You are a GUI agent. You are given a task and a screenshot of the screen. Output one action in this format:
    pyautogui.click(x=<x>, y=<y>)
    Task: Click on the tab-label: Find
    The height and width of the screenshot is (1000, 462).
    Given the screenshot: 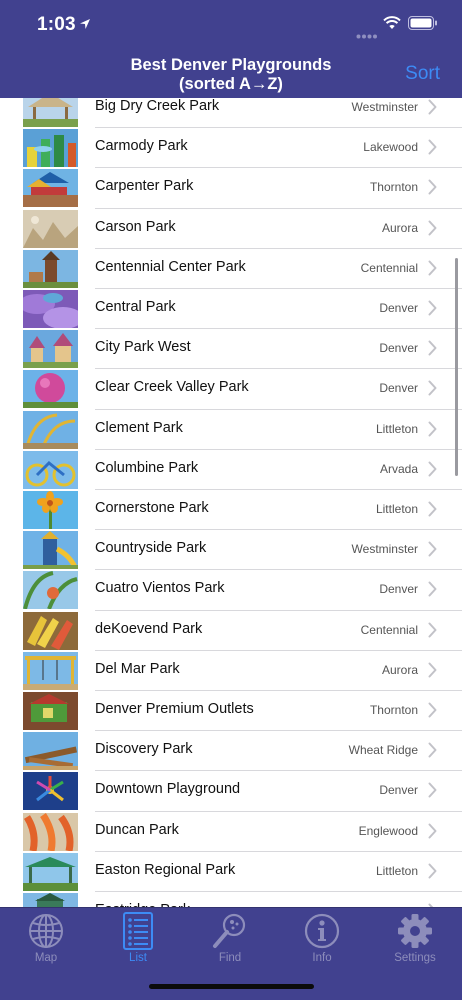 What is the action you would take?
    pyautogui.click(x=230, y=958)
    